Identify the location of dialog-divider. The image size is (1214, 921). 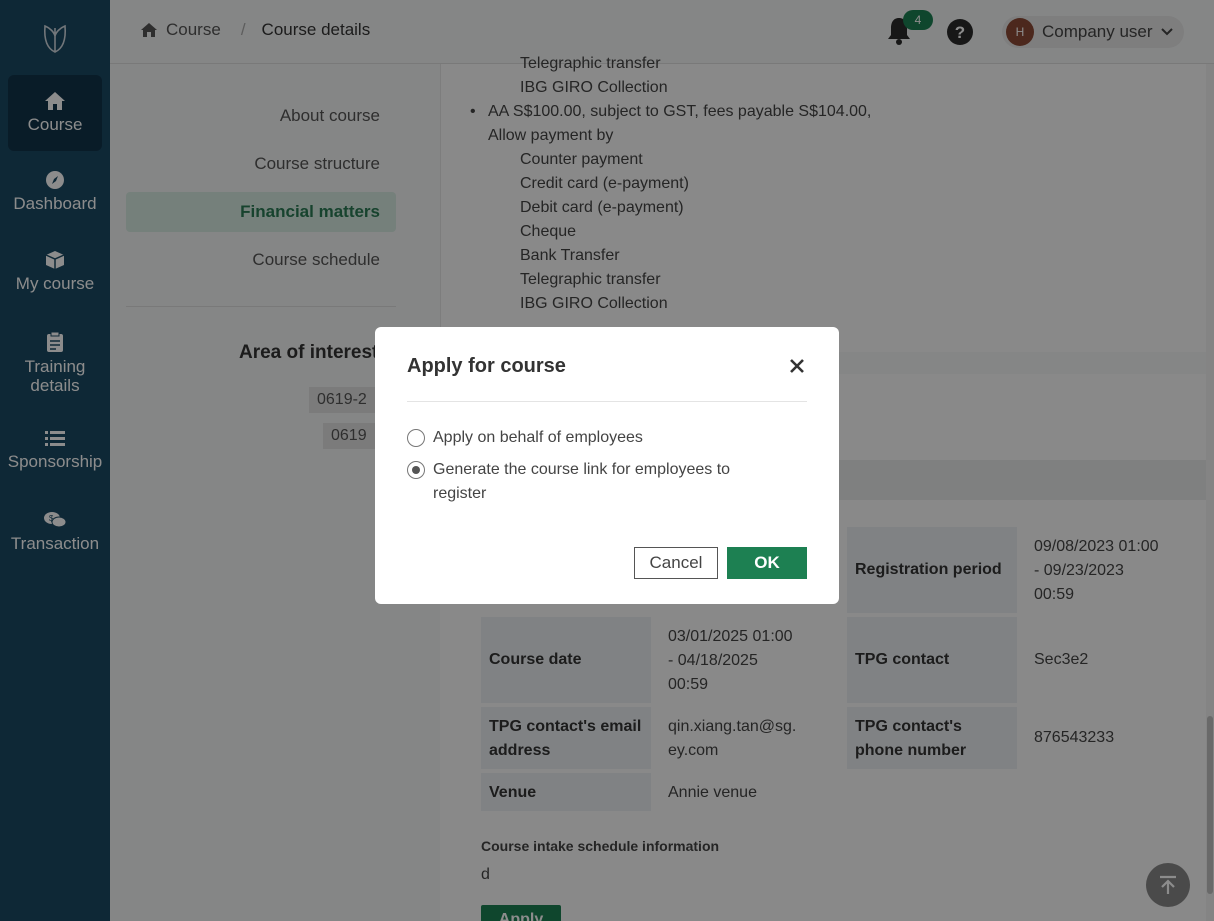
(607, 401).